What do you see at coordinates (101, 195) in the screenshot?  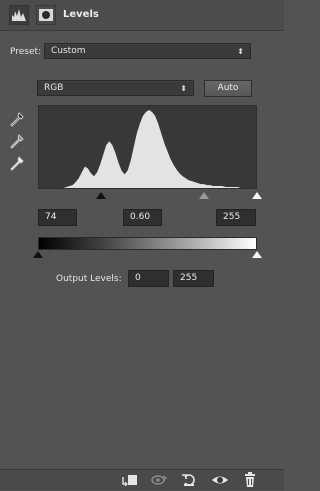 I see `input-shadows-slider` at bounding box center [101, 195].